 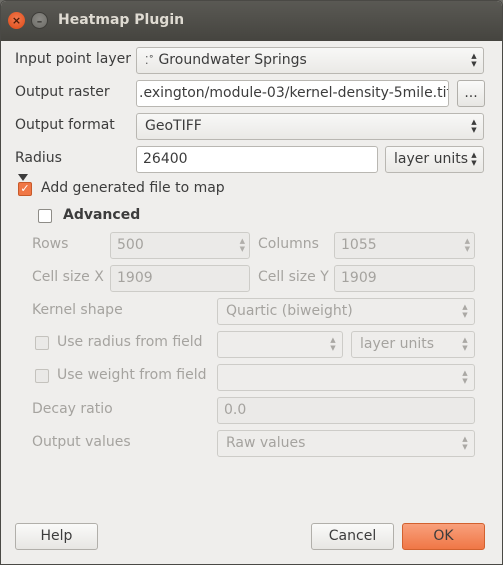 I want to click on cell-size-x-field: 1909, so click(x=180, y=278).